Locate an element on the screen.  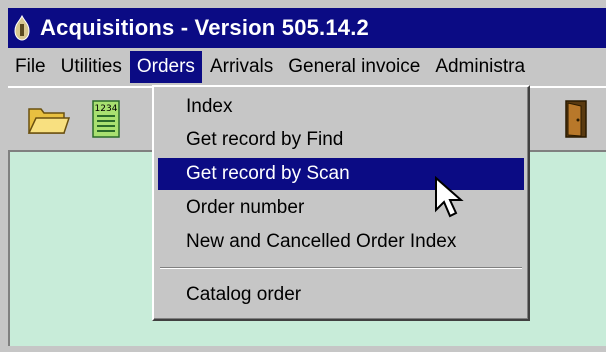
menu-item-catalog-order: Catalog order is located at coordinates (341, 295).